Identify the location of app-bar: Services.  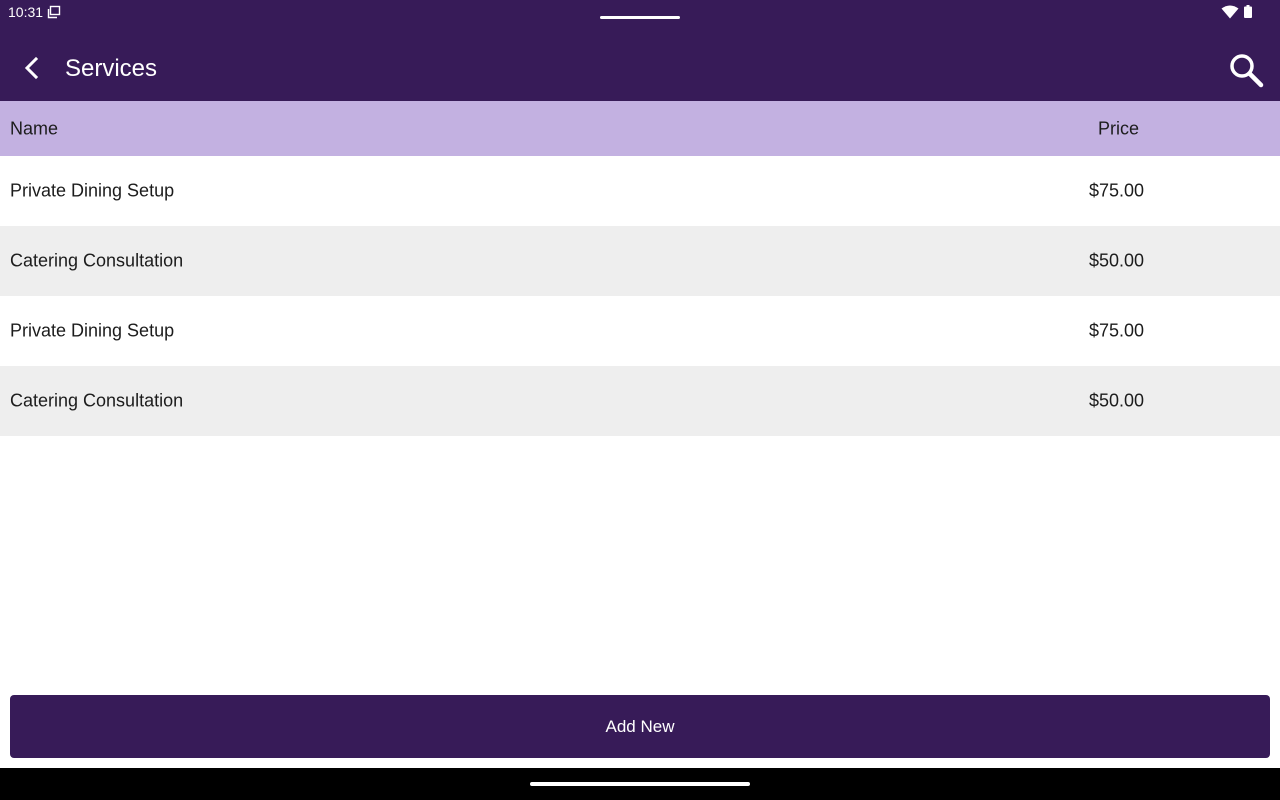
(640, 68).